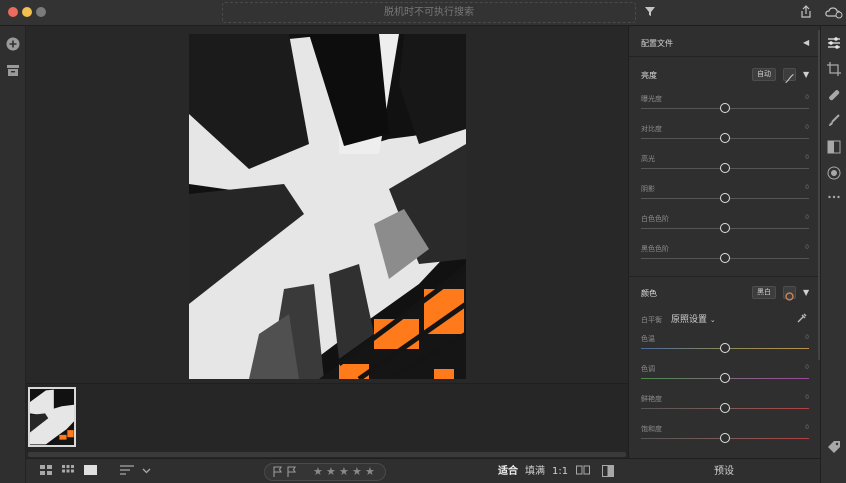 The width and height of the screenshot is (846, 483). I want to click on profile-title: 配置文件, so click(657, 43).